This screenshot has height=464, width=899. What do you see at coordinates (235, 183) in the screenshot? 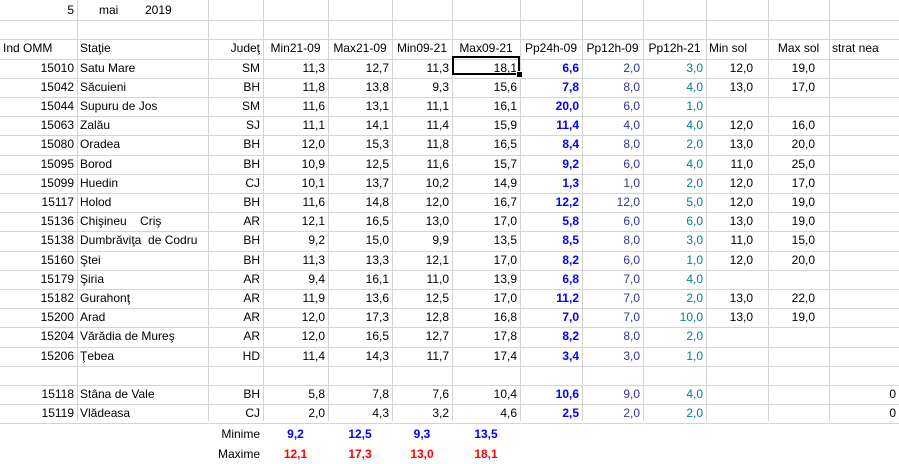
I see `cell-r9-c2: CJ` at bounding box center [235, 183].